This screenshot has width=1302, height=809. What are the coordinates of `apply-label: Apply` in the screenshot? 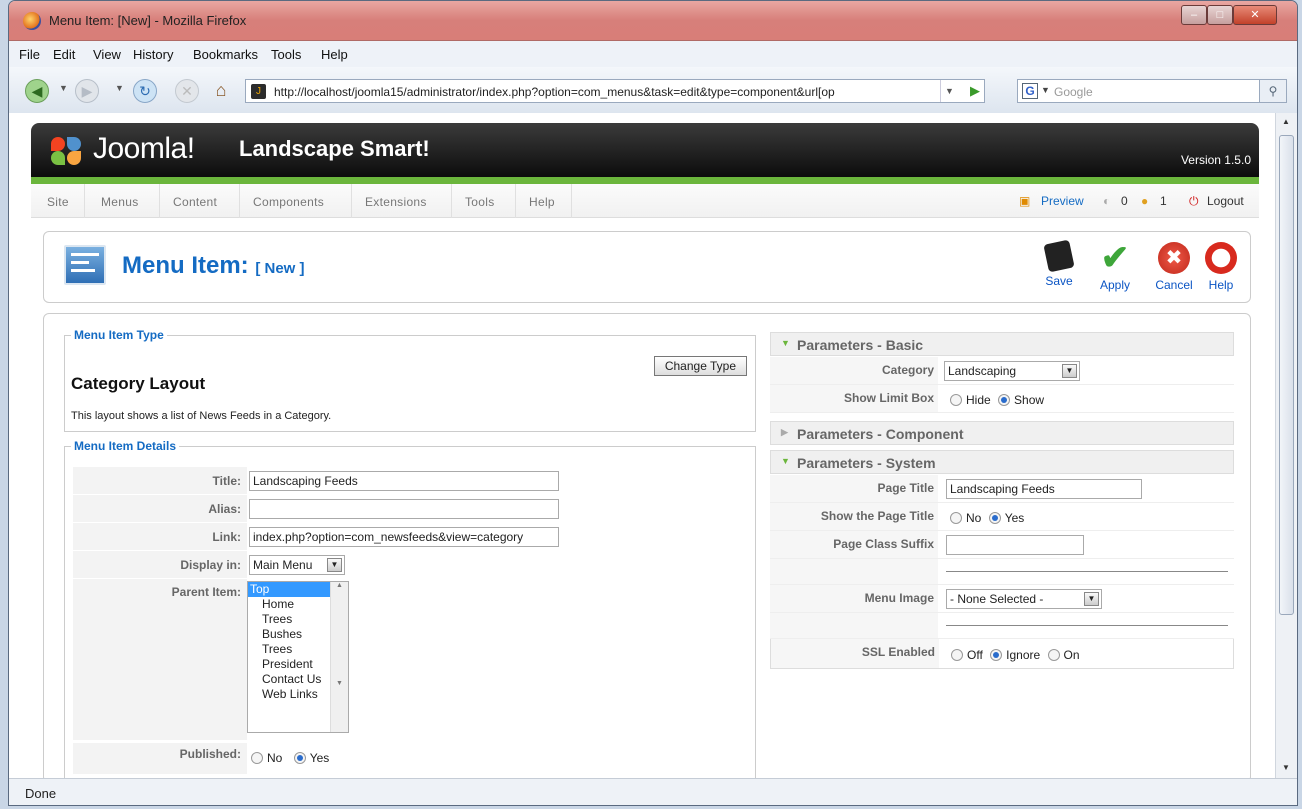 It's located at (1115, 285).